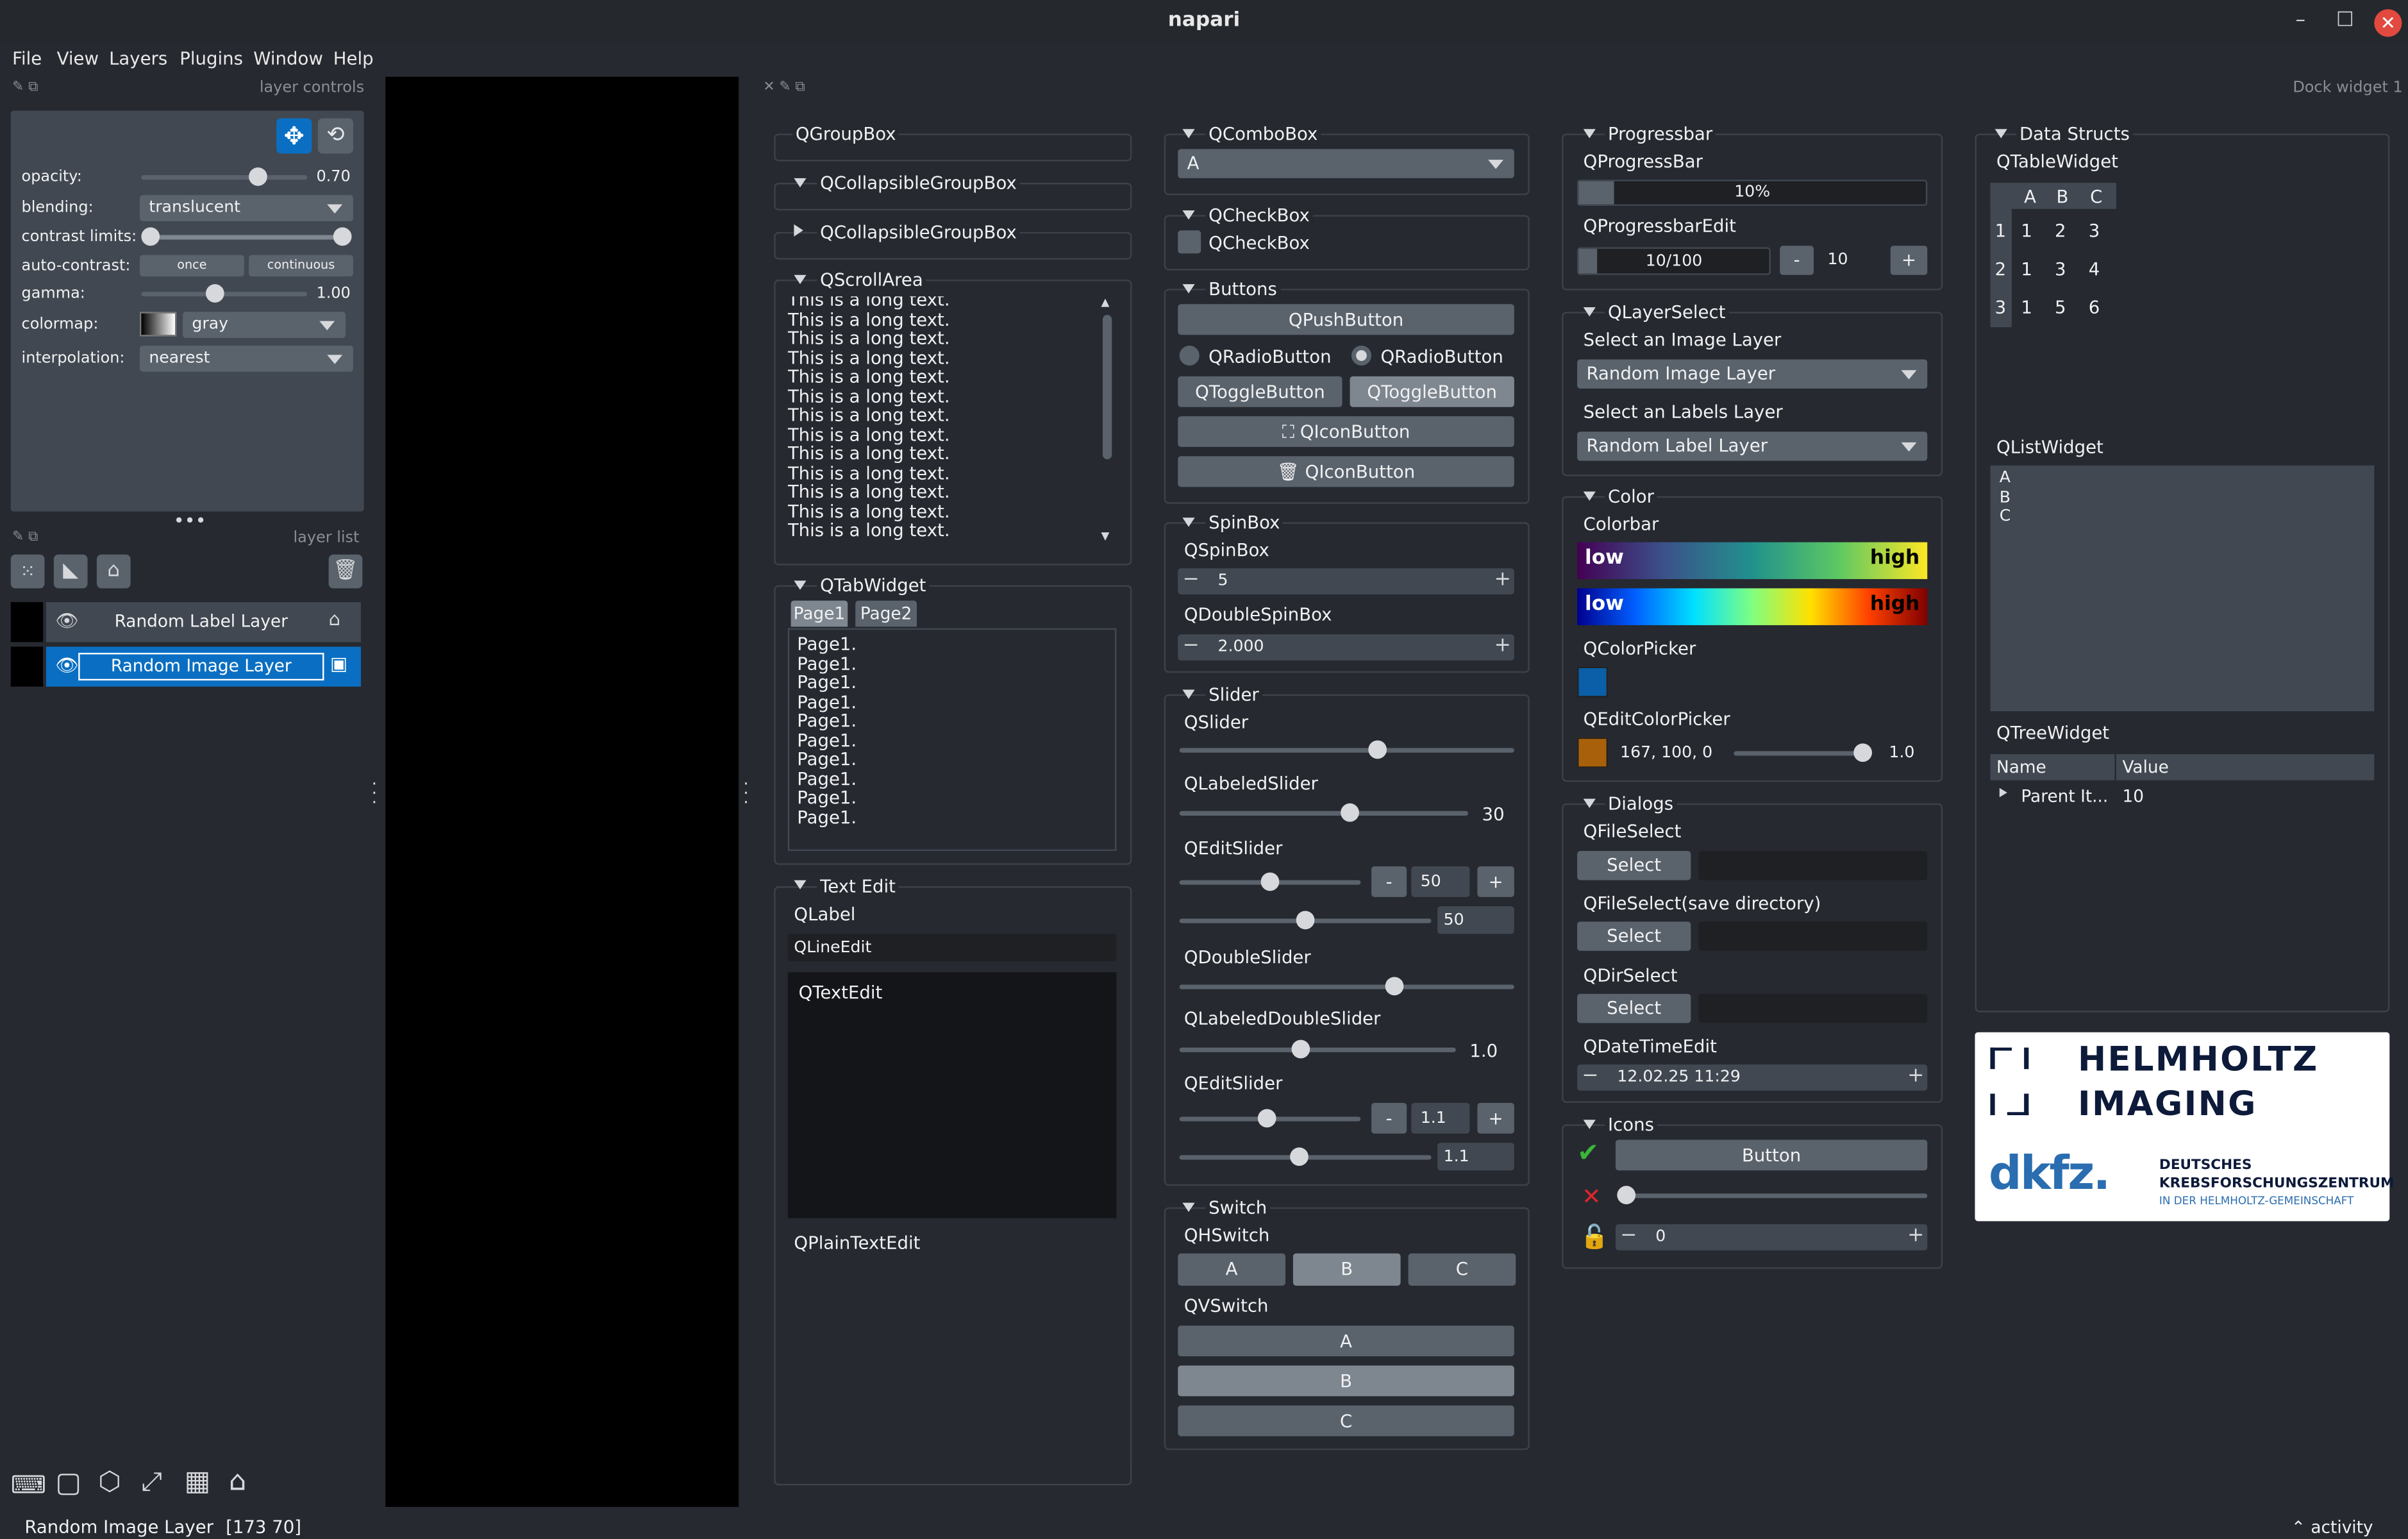  What do you see at coordinates (264, 325) in the screenshot?
I see `colormap-combo: gray` at bounding box center [264, 325].